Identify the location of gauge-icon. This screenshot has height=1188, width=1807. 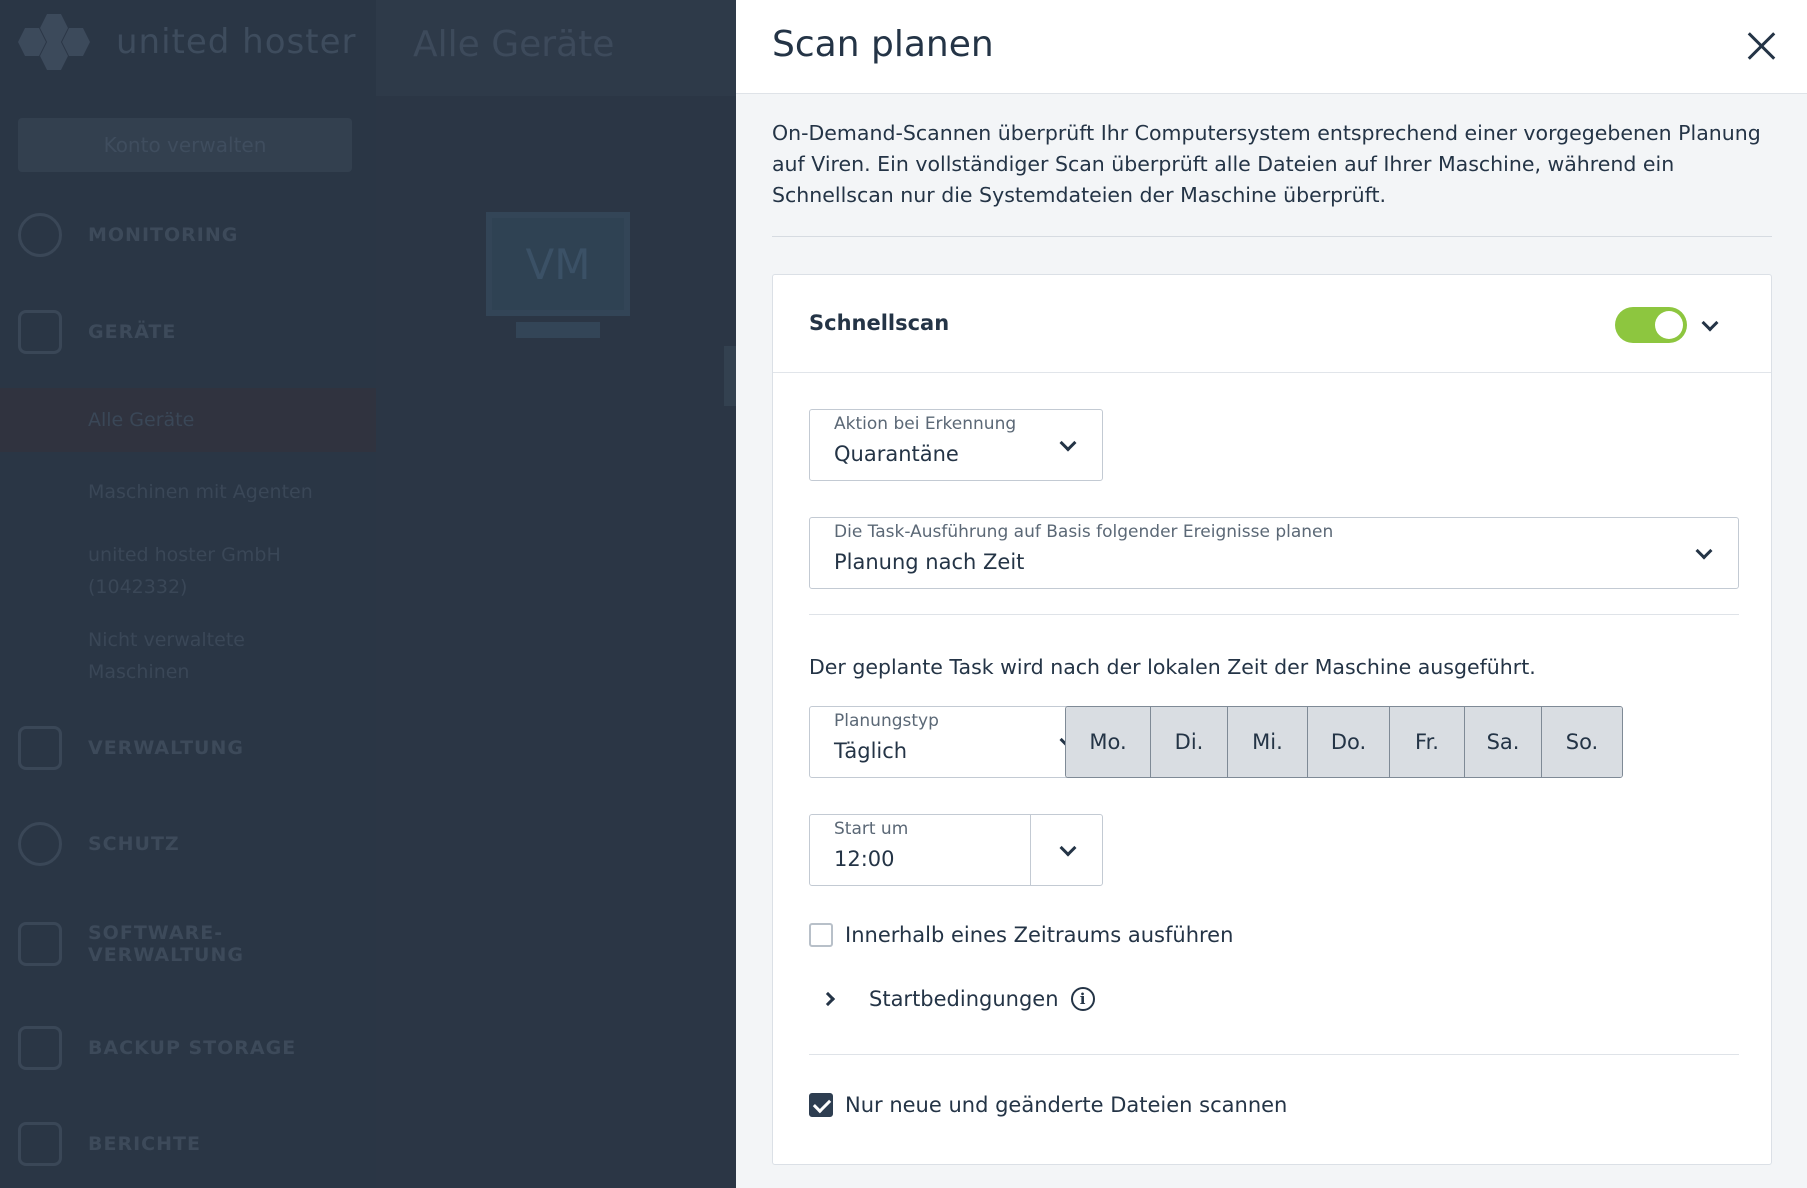
(40, 235).